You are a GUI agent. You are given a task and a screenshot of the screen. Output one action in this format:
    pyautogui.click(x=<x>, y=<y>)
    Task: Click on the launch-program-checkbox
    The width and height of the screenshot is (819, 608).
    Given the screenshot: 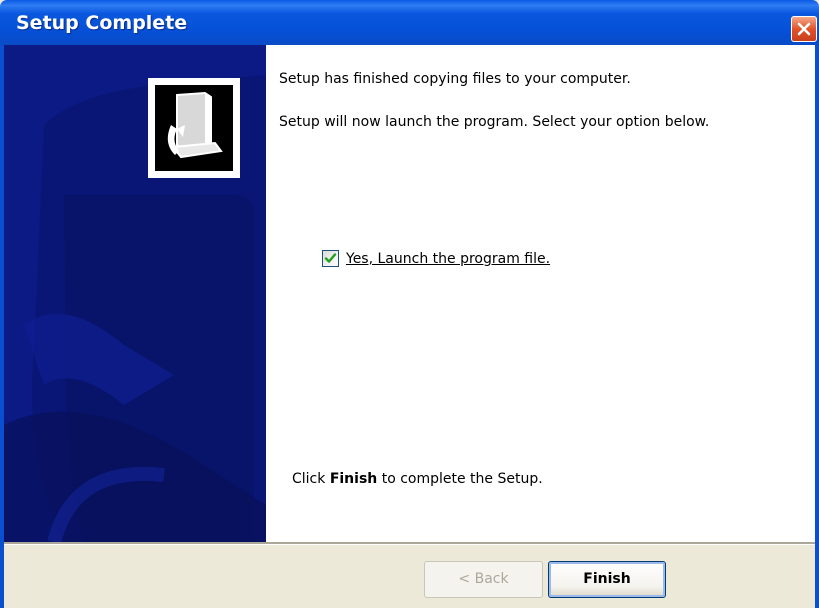 What is the action you would take?
    pyautogui.click(x=330, y=258)
    